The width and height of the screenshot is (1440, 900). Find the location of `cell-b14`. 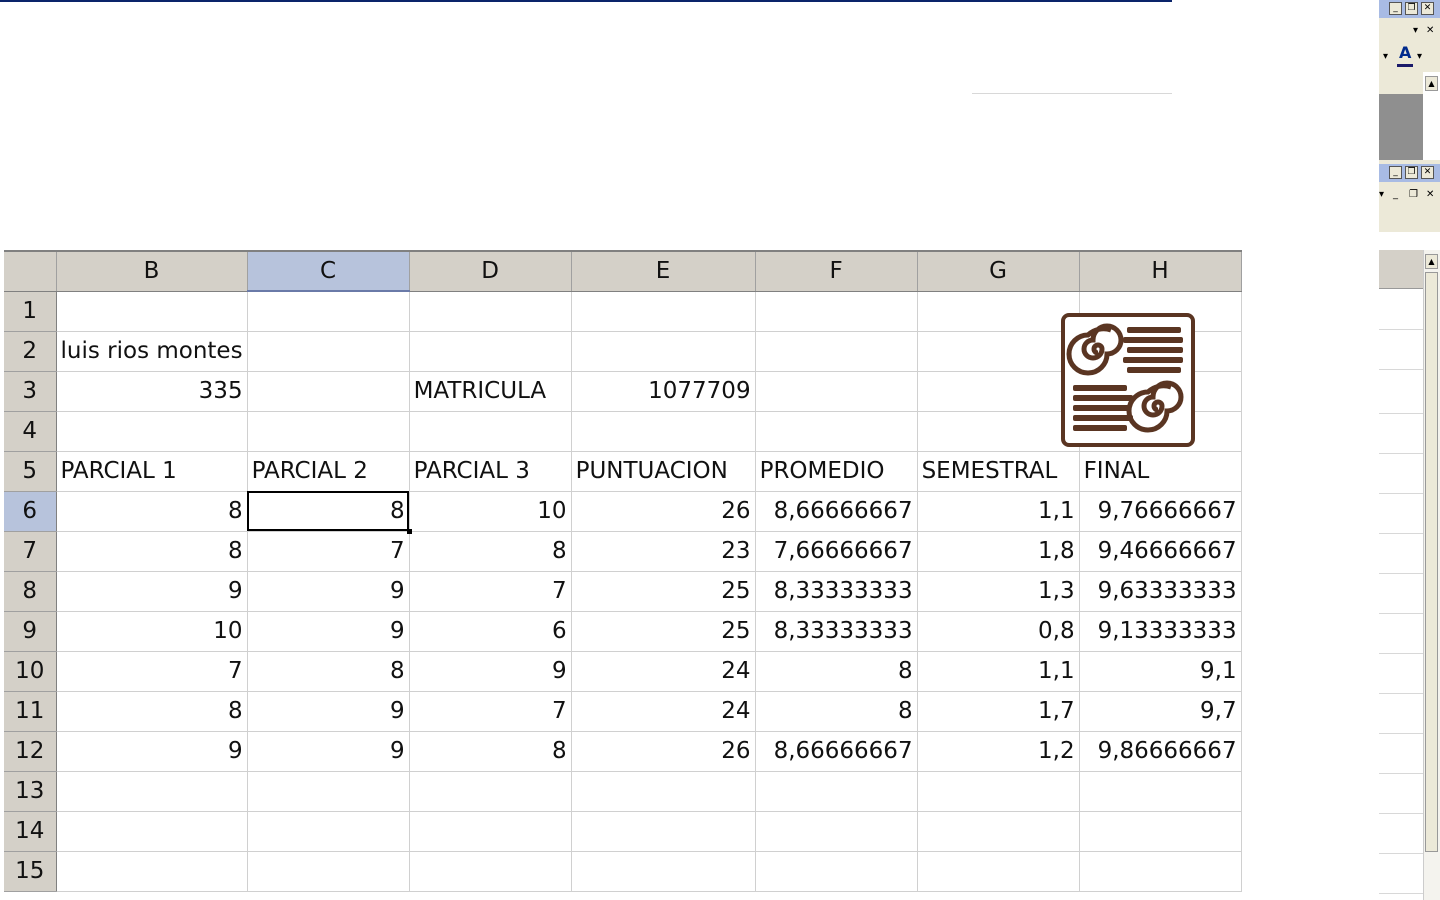

cell-b14 is located at coordinates (152, 831).